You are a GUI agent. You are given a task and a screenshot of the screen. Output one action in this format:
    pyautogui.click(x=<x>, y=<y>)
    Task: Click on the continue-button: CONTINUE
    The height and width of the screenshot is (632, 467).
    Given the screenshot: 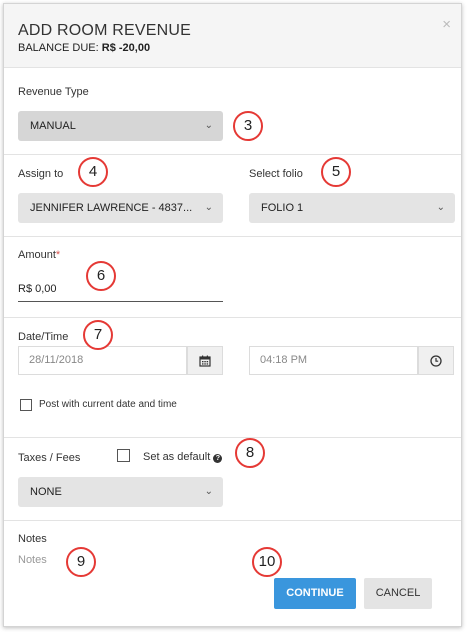 What is the action you would take?
    pyautogui.click(x=315, y=593)
    